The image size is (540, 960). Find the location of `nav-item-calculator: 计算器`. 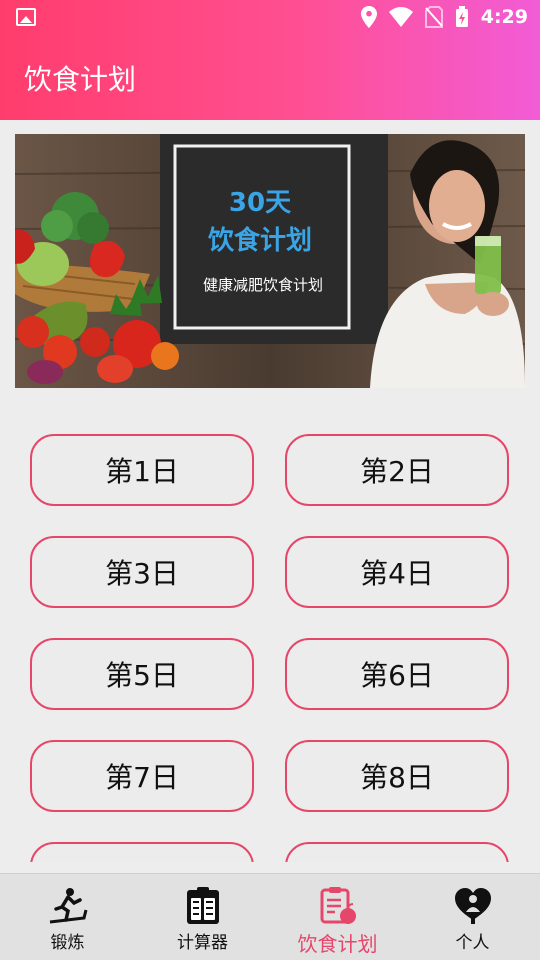

nav-item-calculator: 计算器 is located at coordinates (202, 917).